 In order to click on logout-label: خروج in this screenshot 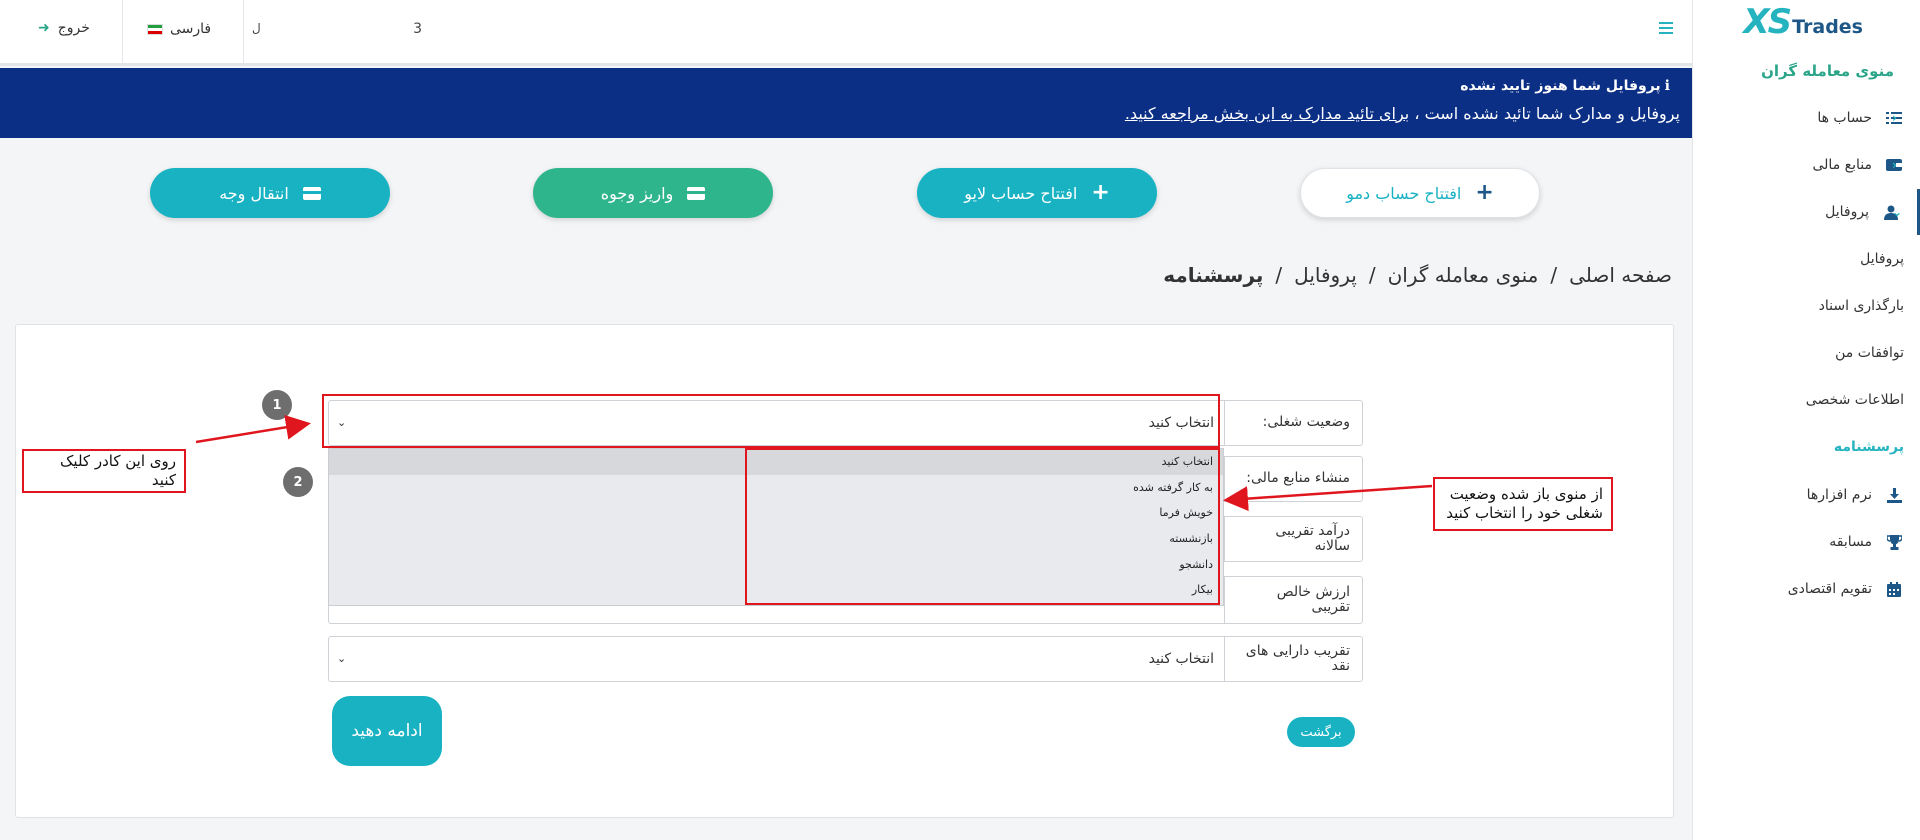, I will do `click(73, 28)`.